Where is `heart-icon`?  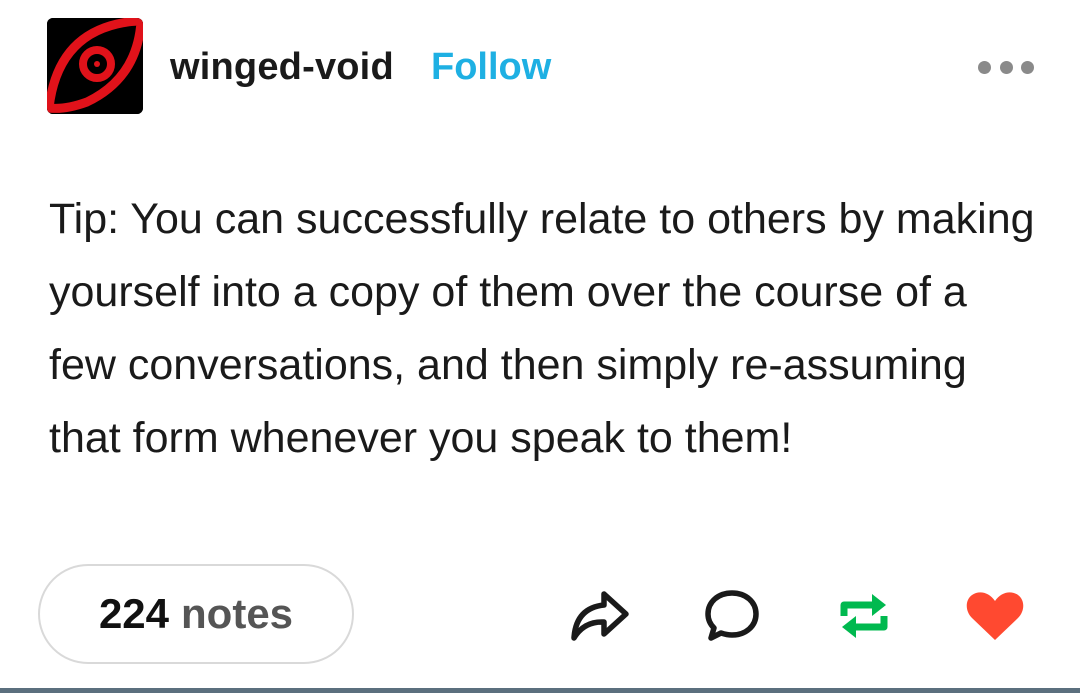 heart-icon is located at coordinates (995, 616).